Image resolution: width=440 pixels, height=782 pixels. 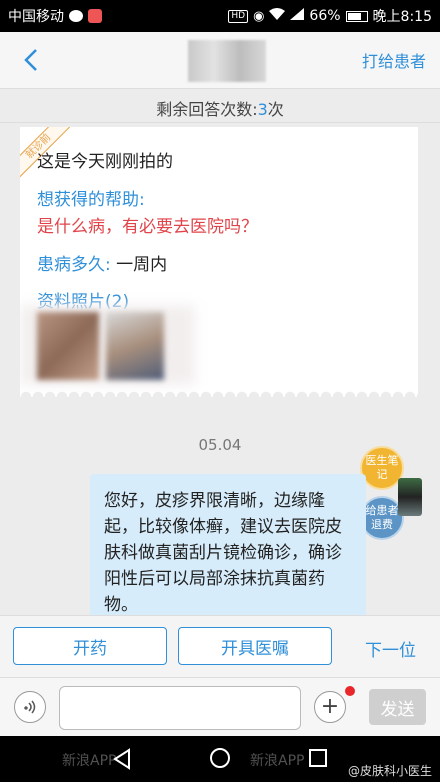 What do you see at coordinates (389, 771) in the screenshot?
I see `credit-watermark: @皮肤科小医生` at bounding box center [389, 771].